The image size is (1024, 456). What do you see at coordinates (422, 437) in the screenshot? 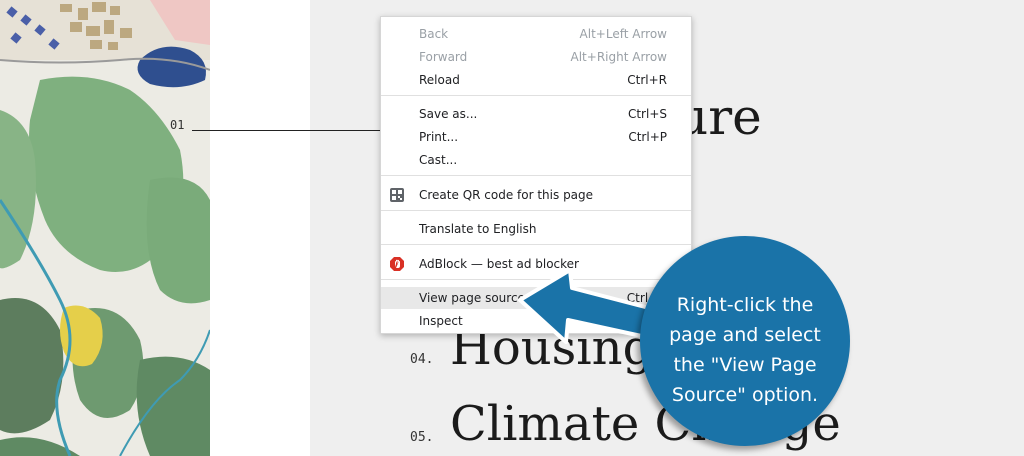
I see `heading-number-climate: 05.` at bounding box center [422, 437].